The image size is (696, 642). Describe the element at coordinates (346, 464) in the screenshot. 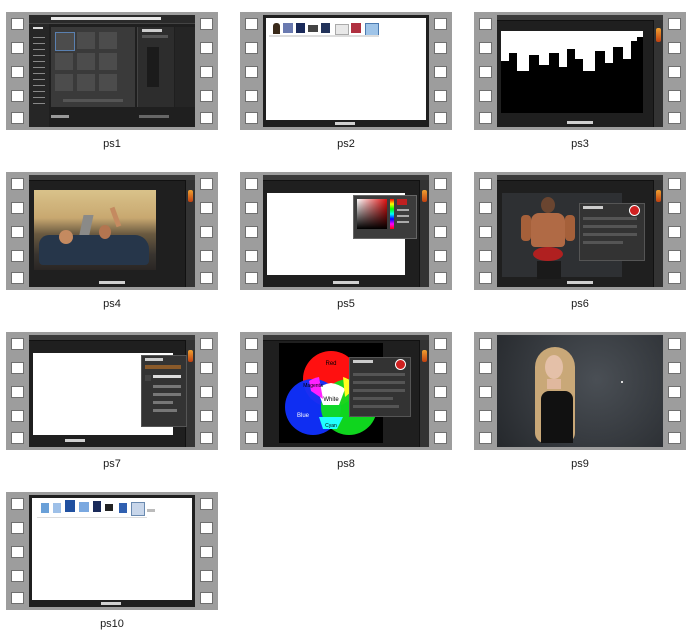

I see `thumbnail-caption: ps8` at that location.